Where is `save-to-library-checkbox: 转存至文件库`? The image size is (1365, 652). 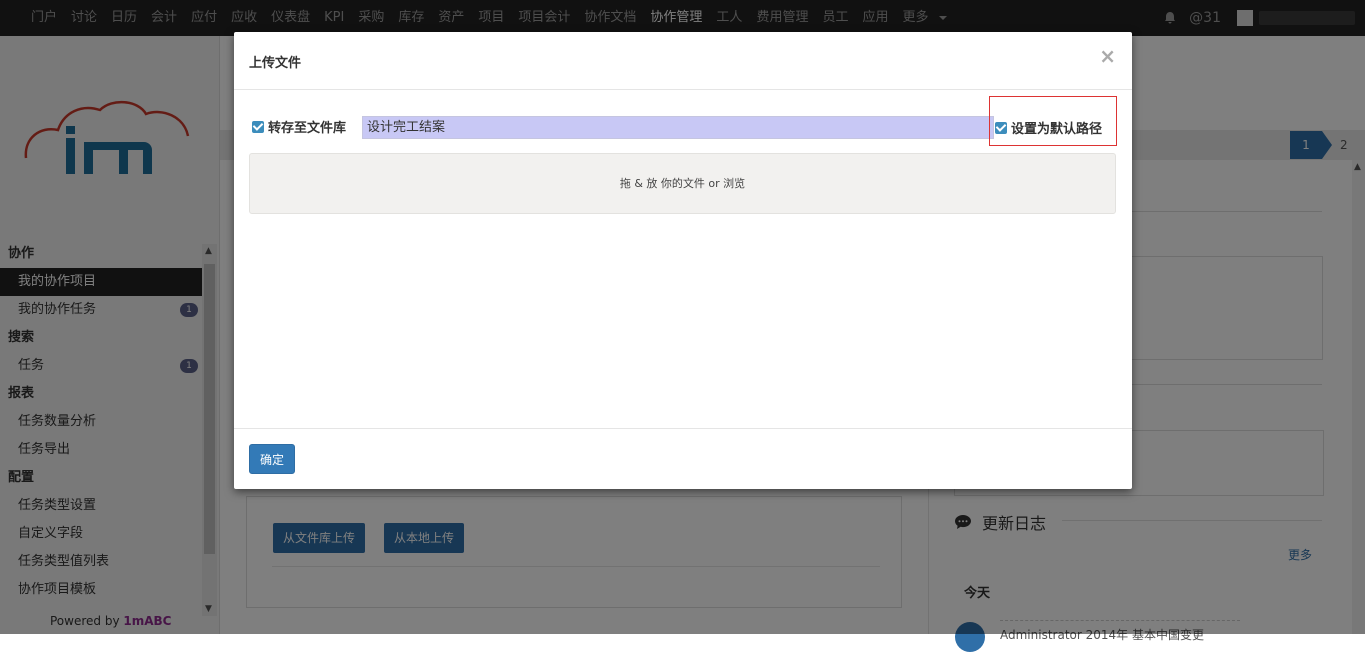 save-to-library-checkbox: 转存至文件库 is located at coordinates (299, 126).